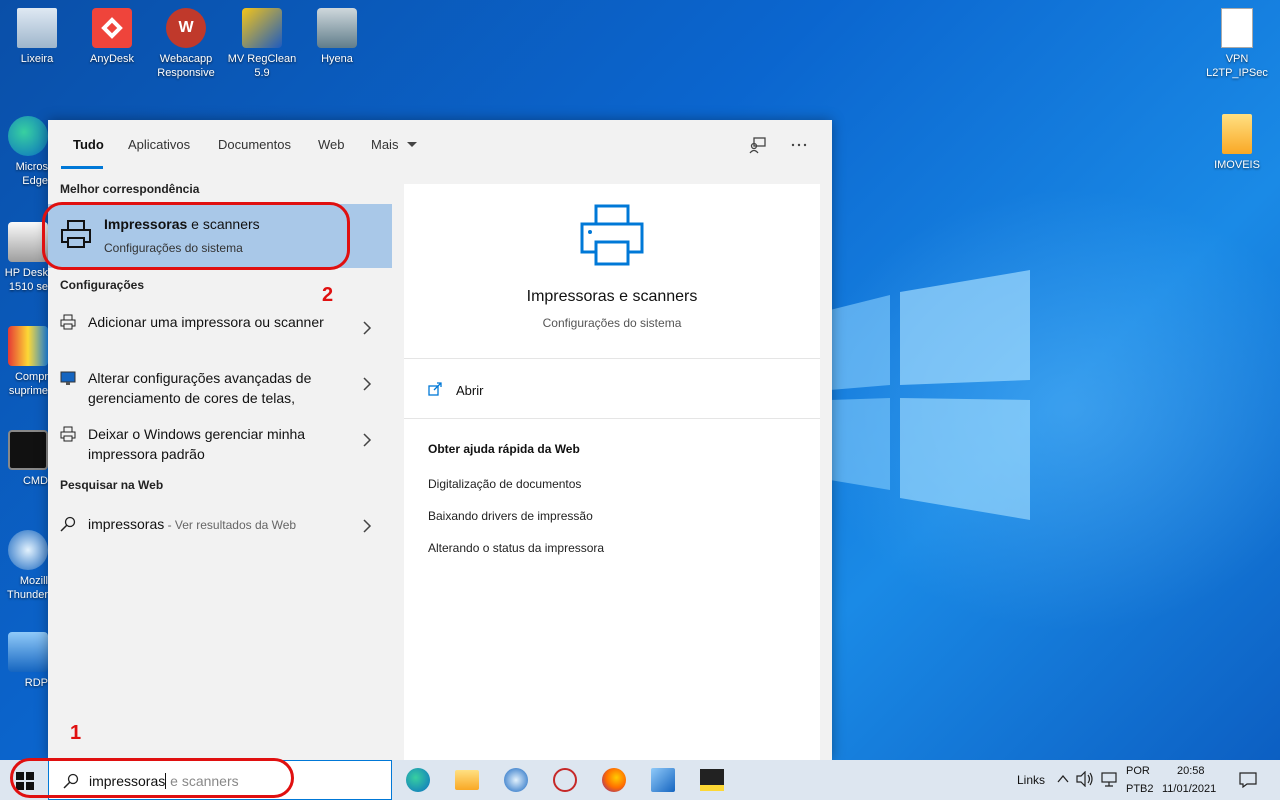  I want to click on annotation-oval-search, so click(152, 778).